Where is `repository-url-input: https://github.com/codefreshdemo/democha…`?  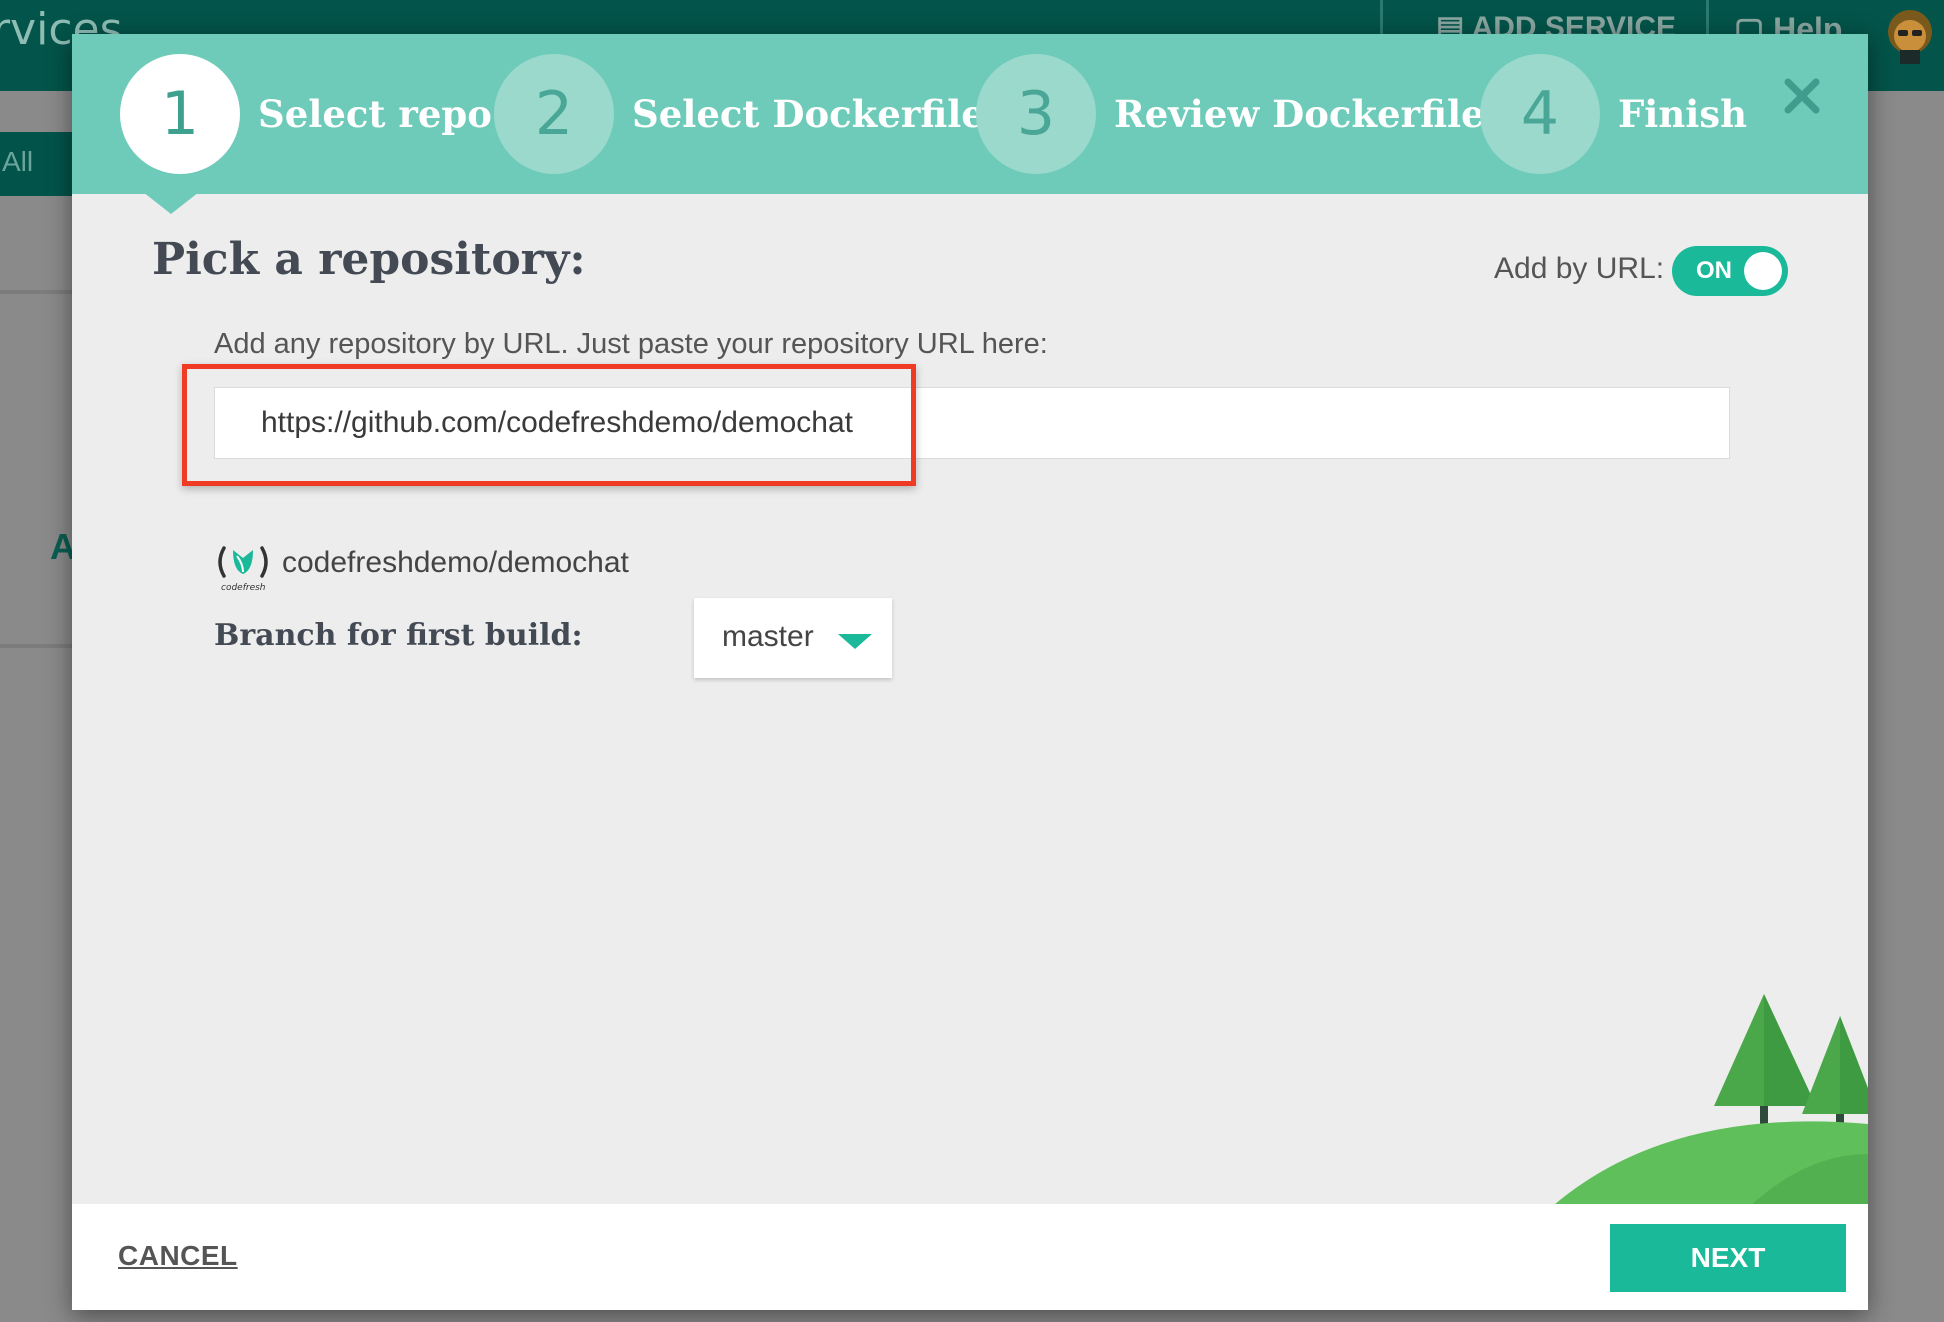
repository-url-input: https://github.com/codefreshdemo/democha… is located at coordinates (972, 423).